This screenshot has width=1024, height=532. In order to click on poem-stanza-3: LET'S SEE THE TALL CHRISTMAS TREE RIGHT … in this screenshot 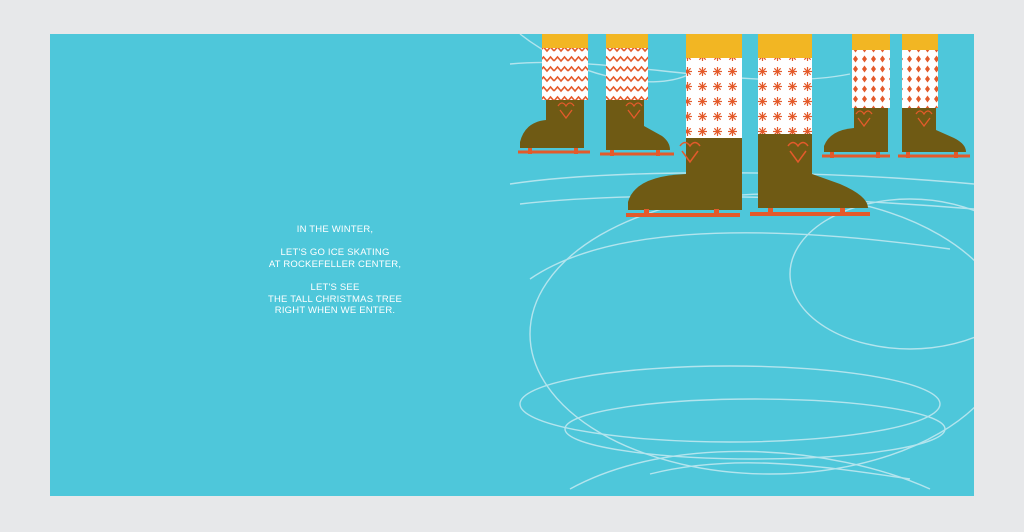, I will do `click(335, 299)`.